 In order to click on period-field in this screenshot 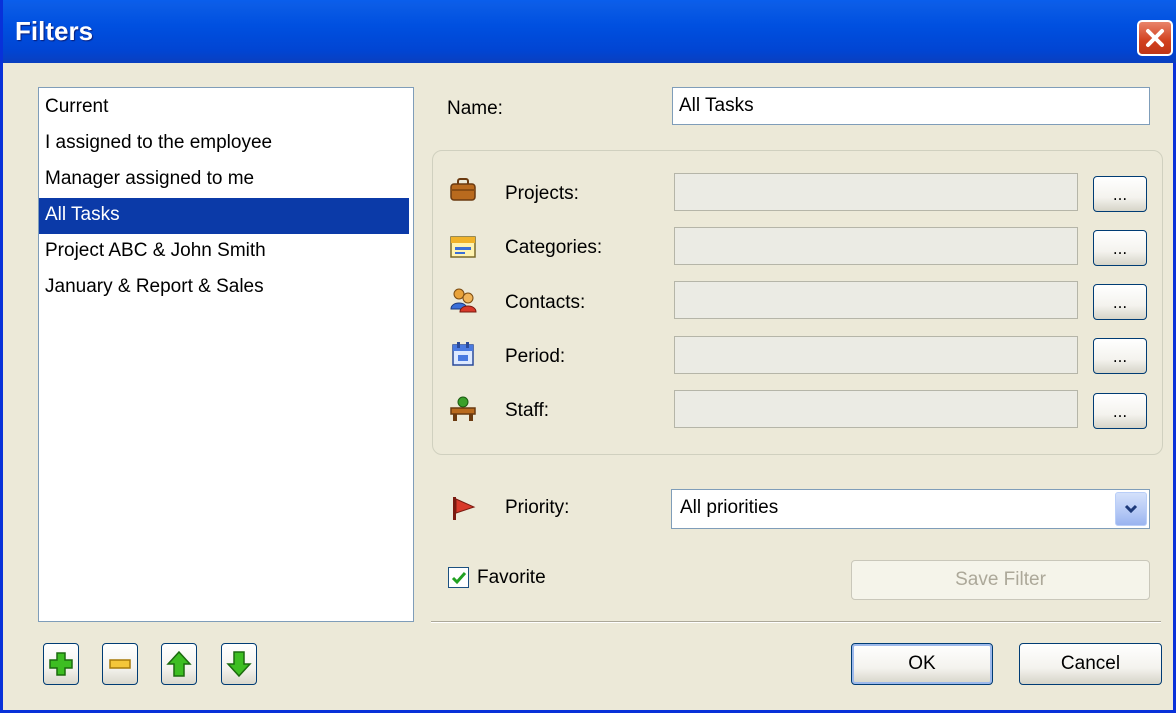, I will do `click(876, 355)`.